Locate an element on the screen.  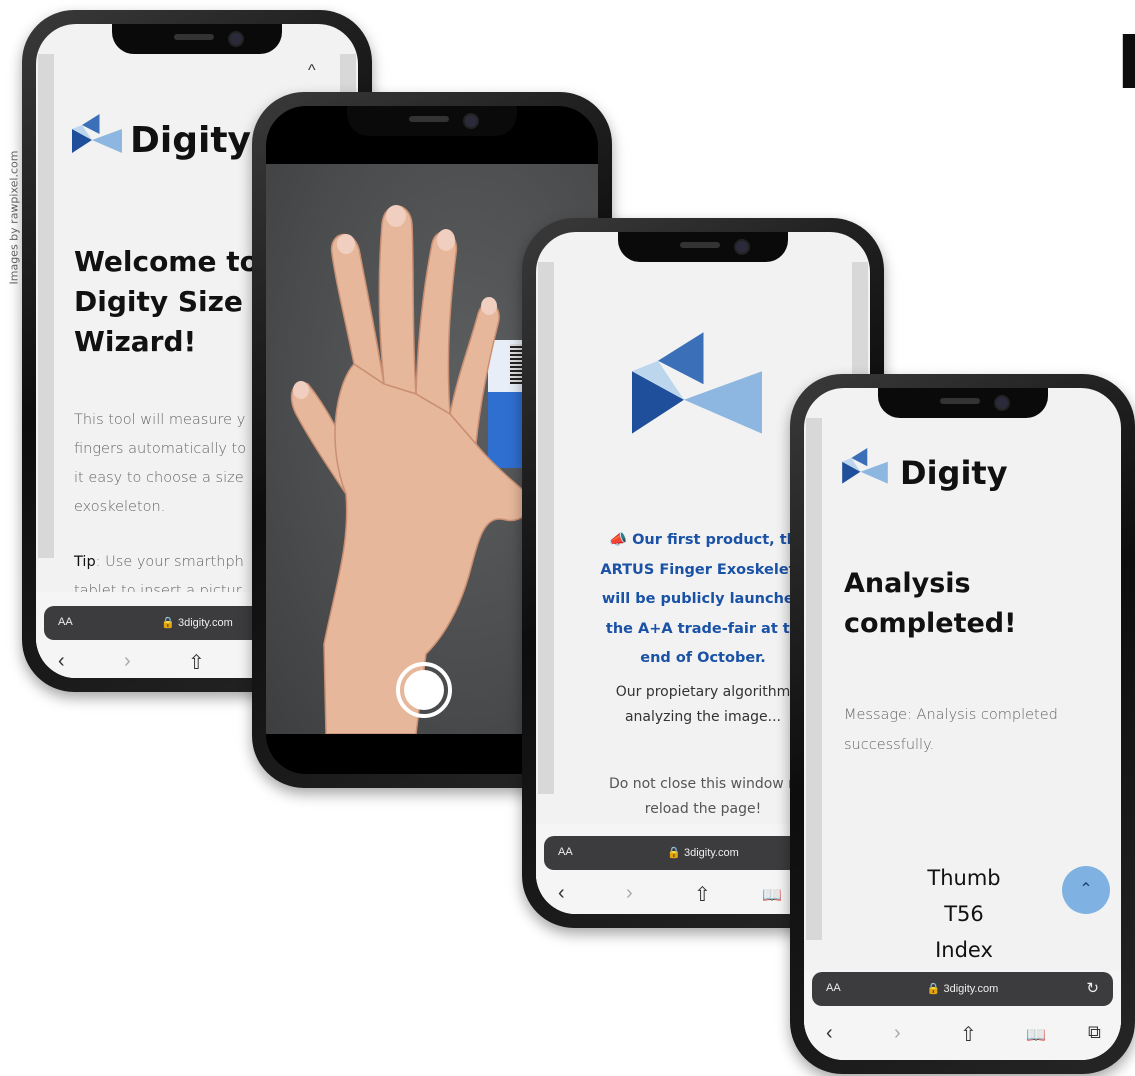
url-host: 🔒 3digity.com is located at coordinates (962, 989).